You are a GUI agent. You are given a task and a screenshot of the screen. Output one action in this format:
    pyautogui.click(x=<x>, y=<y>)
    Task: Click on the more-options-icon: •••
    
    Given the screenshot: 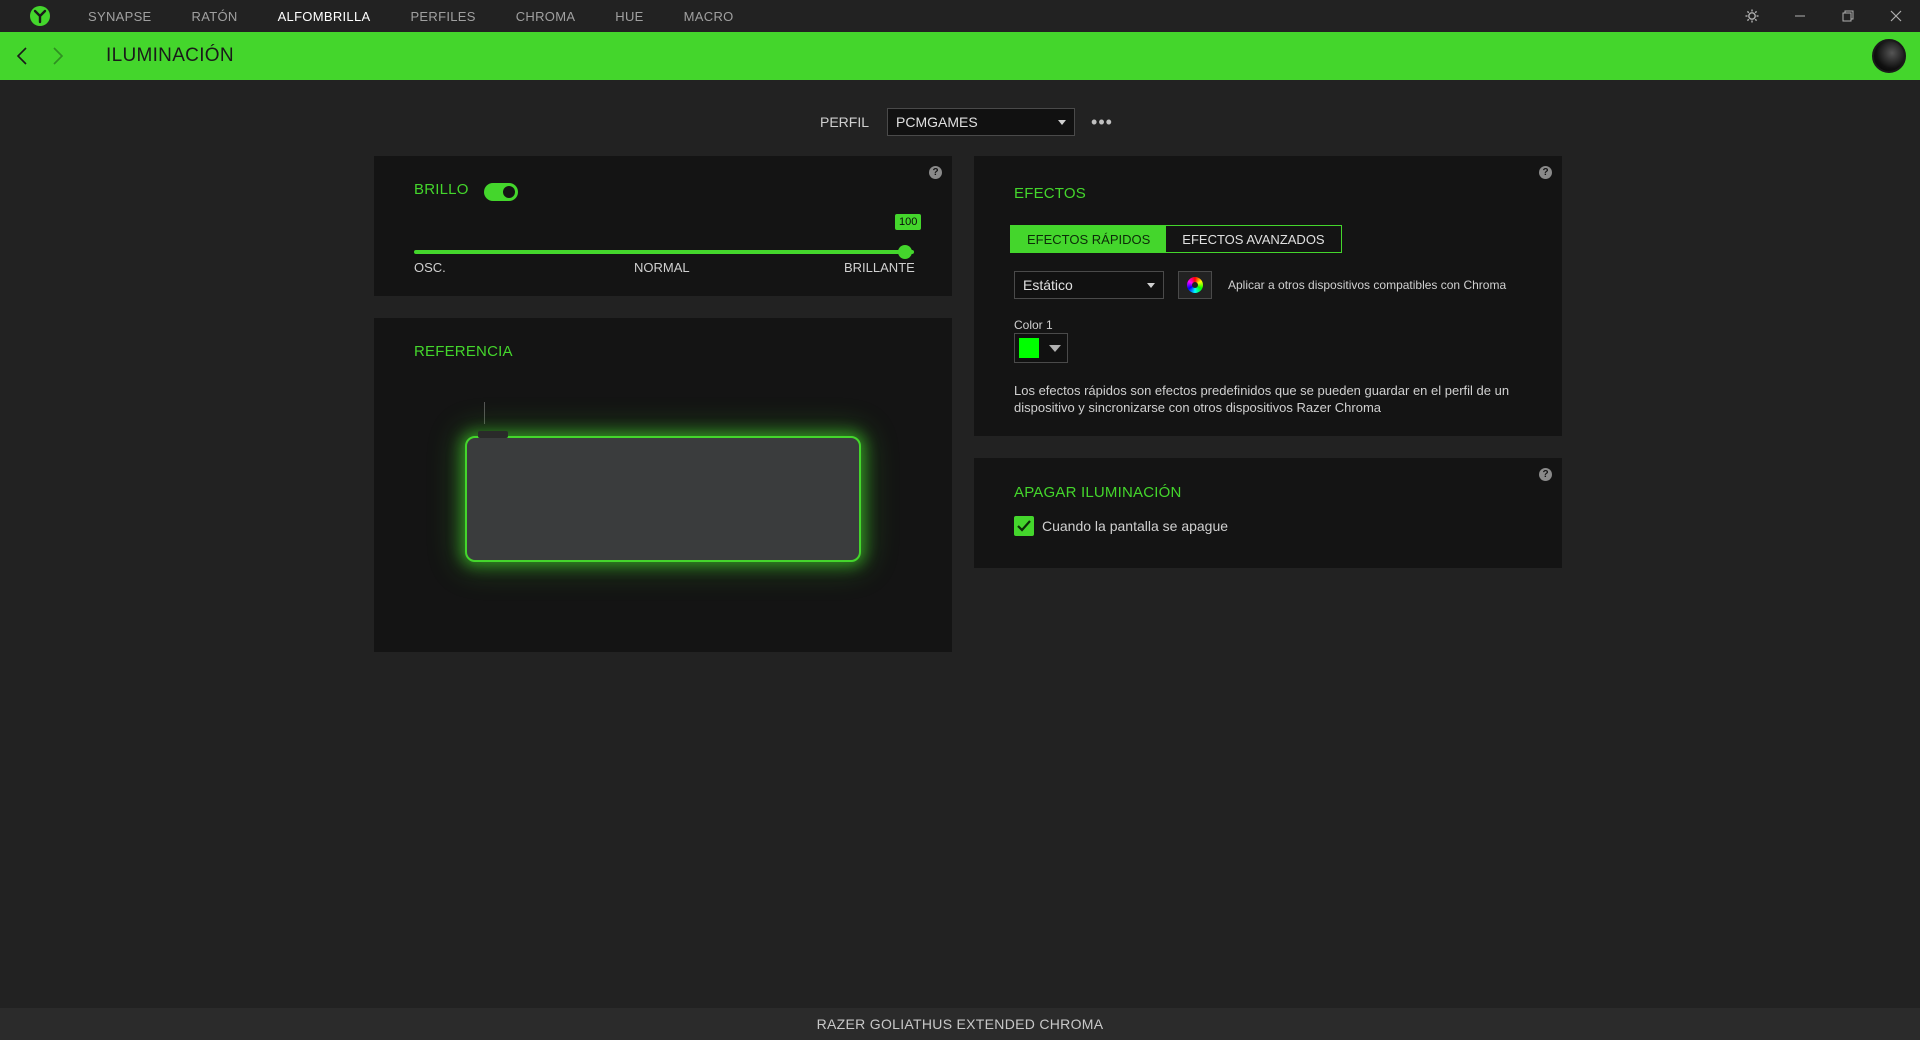 What is the action you would take?
    pyautogui.click(x=1102, y=122)
    